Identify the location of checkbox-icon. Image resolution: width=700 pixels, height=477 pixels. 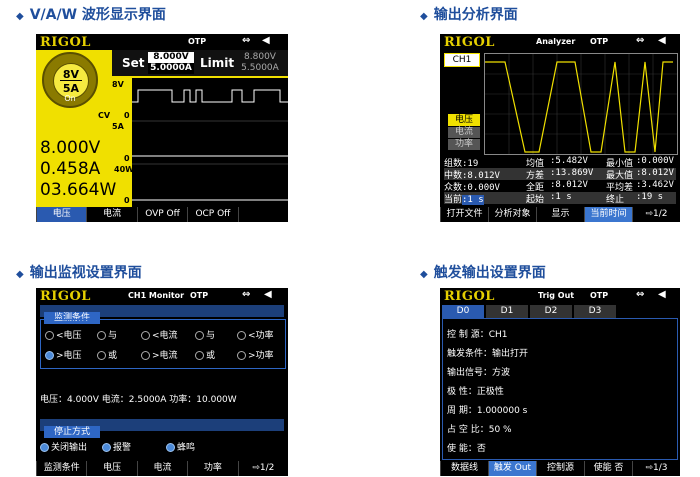
(170, 447).